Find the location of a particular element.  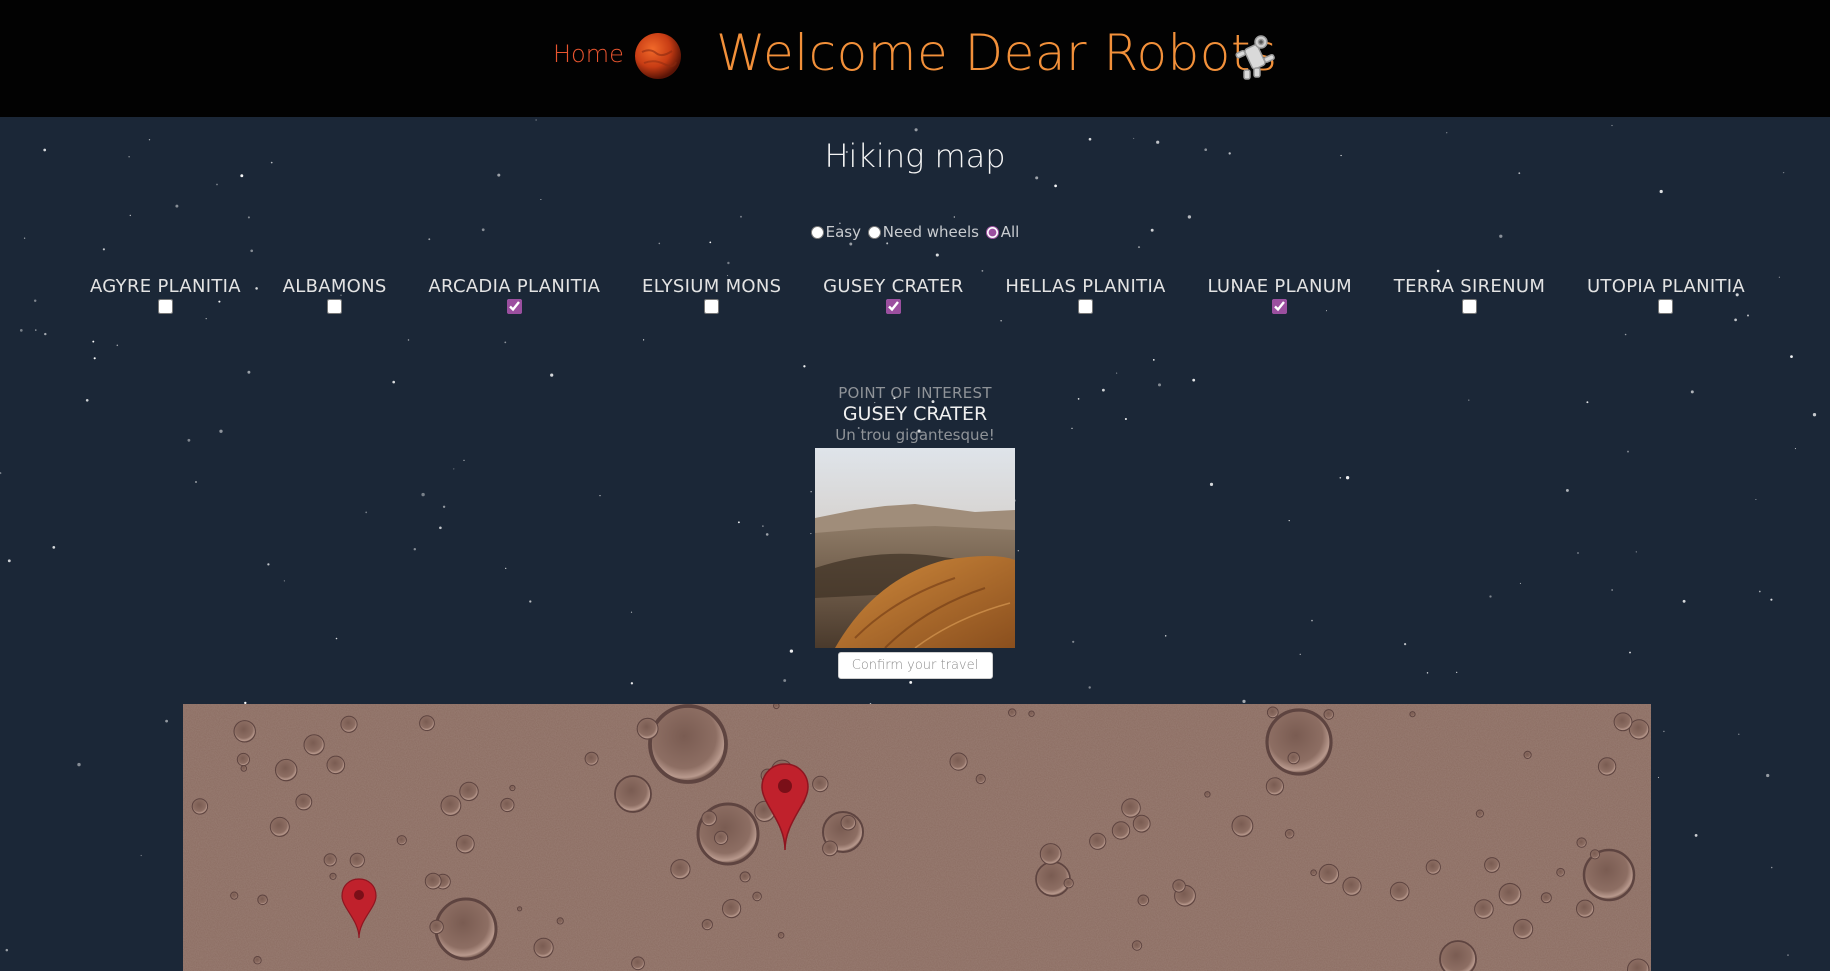

confirm-travel-button: Confirm your travel is located at coordinates (915, 665).